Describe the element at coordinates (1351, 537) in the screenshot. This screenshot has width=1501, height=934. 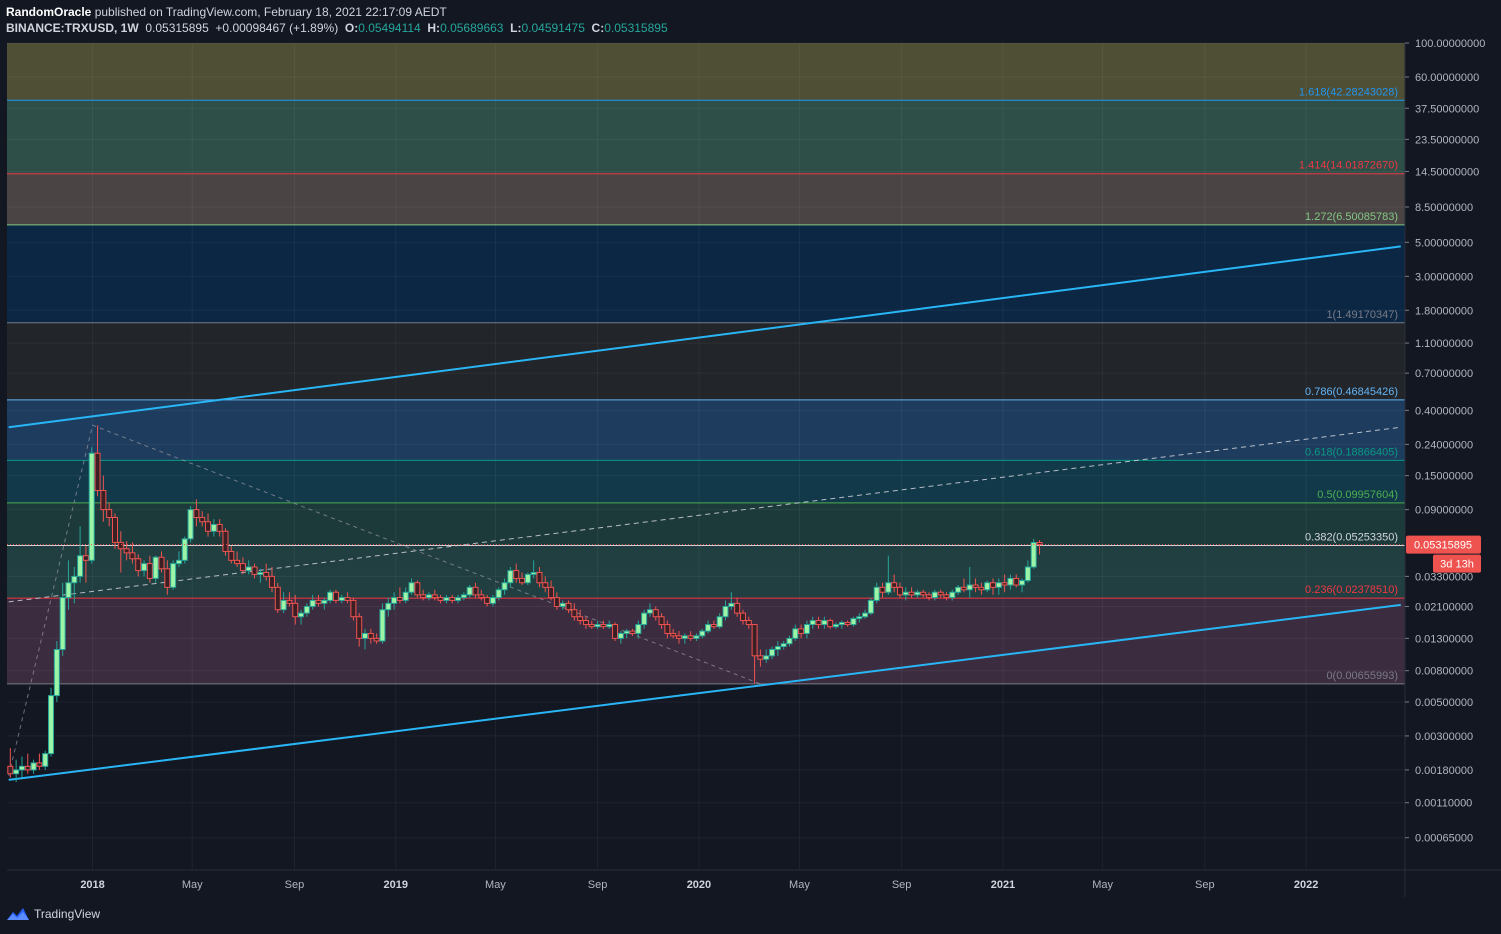
I see `fib-label-7: 0.382(0.05253350)` at that location.